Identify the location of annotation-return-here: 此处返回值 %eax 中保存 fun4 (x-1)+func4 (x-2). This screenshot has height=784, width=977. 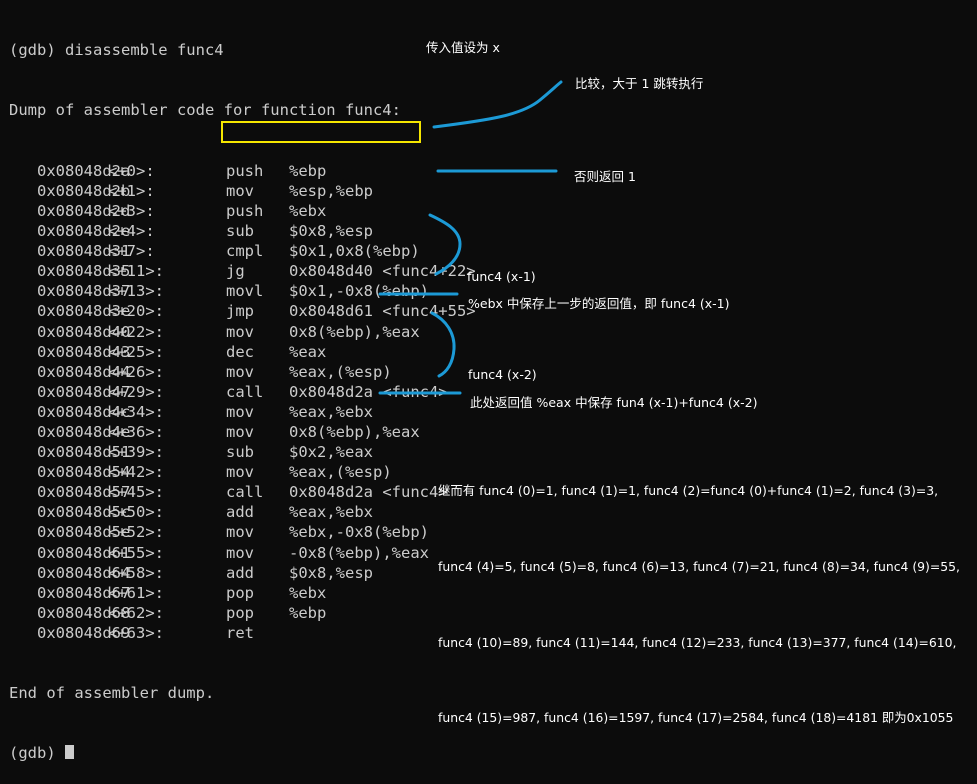
(614, 402).